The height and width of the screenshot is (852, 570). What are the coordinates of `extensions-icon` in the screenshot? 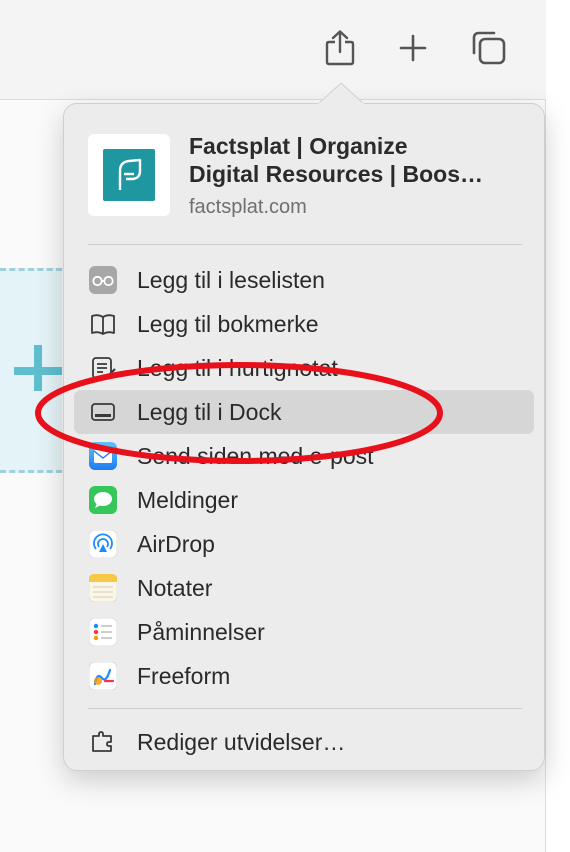 It's located at (103, 742).